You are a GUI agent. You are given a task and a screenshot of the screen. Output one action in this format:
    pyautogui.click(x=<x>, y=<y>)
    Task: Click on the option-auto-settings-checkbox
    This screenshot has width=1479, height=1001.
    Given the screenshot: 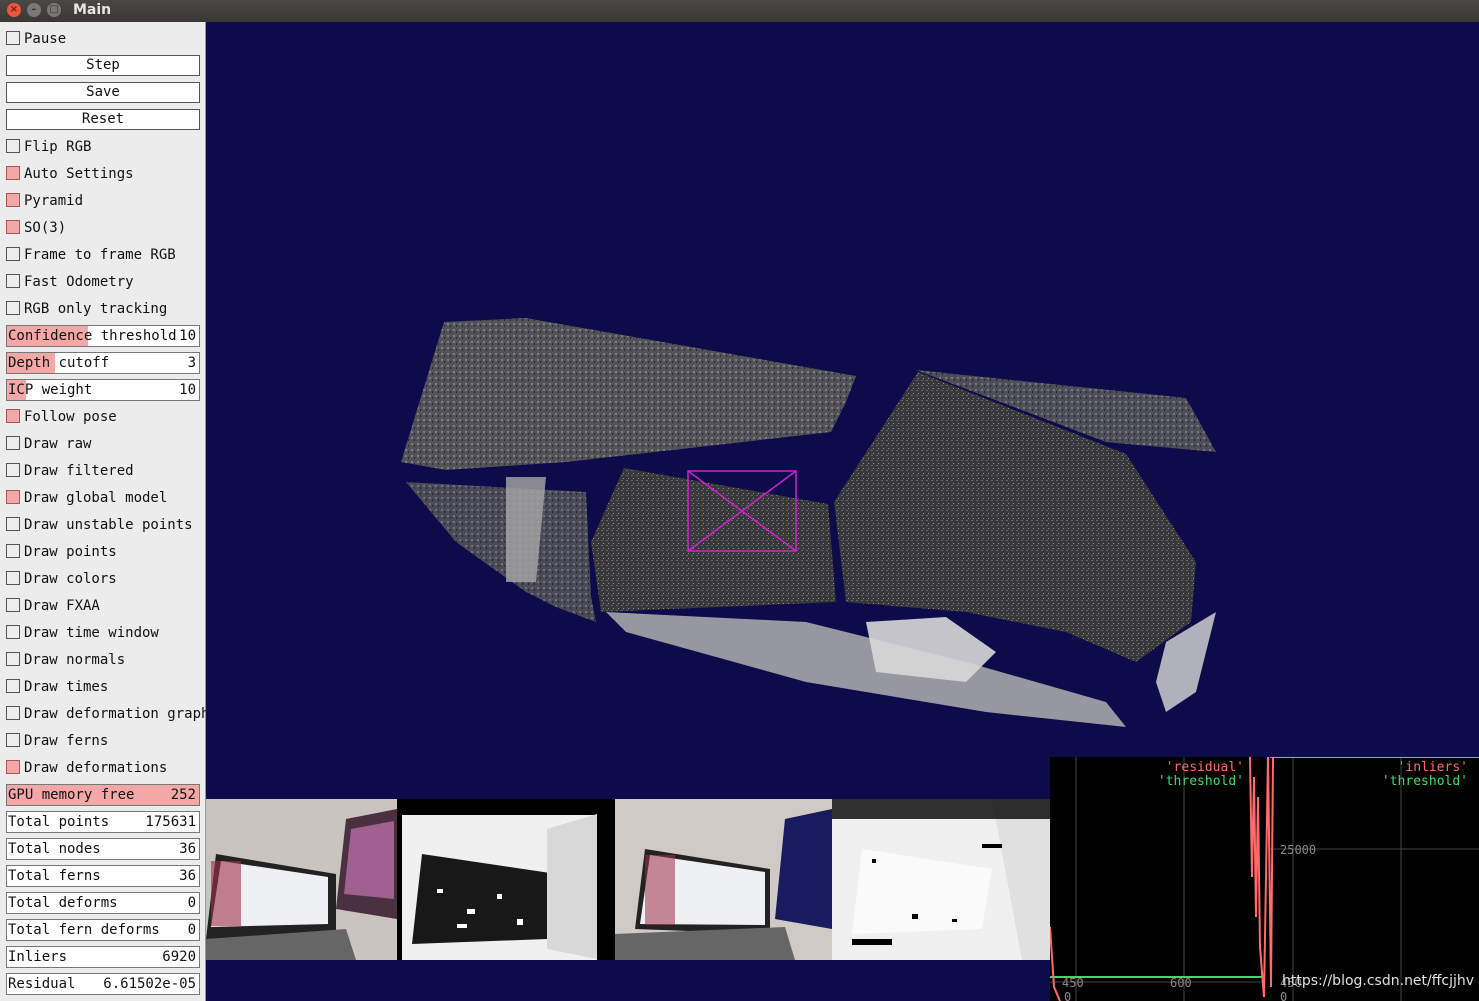 What is the action you would take?
    pyautogui.click(x=13, y=173)
    